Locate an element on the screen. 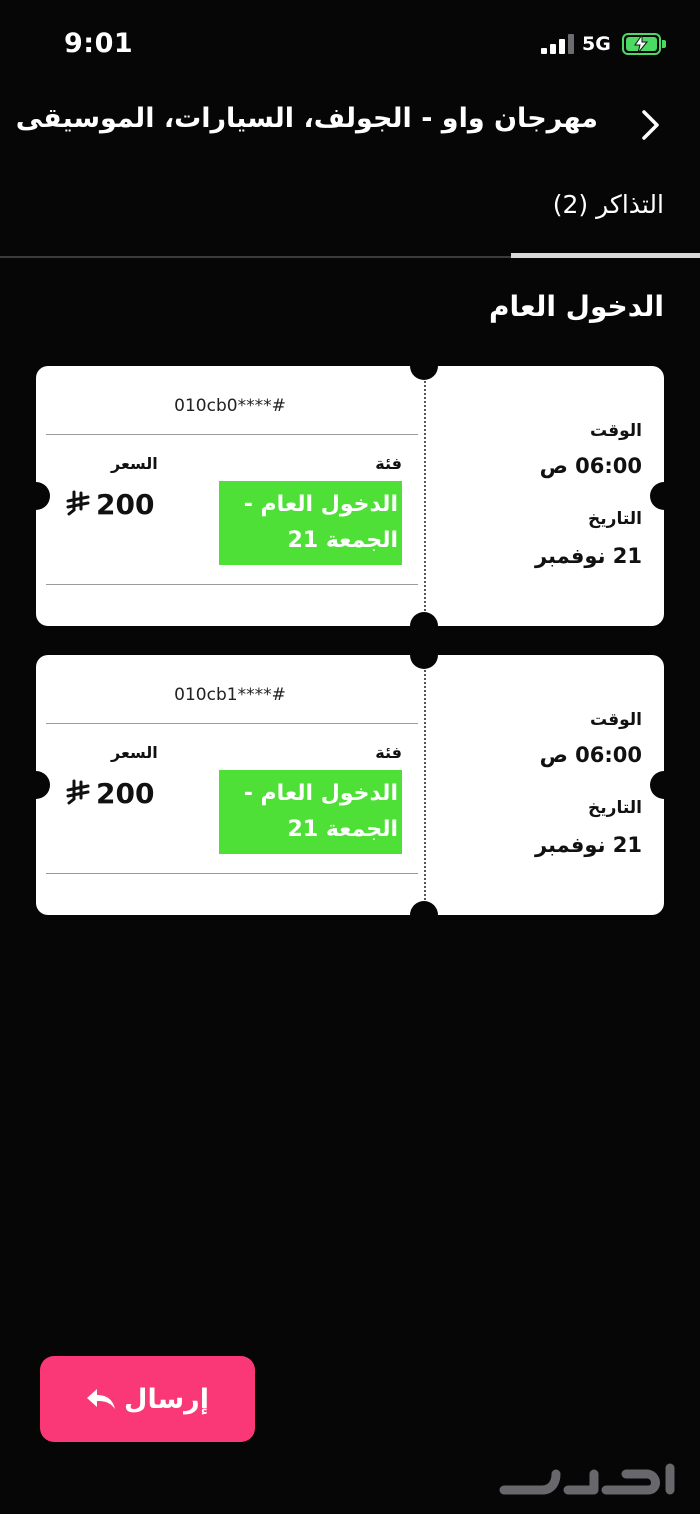  reply-arrow-icon is located at coordinates (101, 1399).